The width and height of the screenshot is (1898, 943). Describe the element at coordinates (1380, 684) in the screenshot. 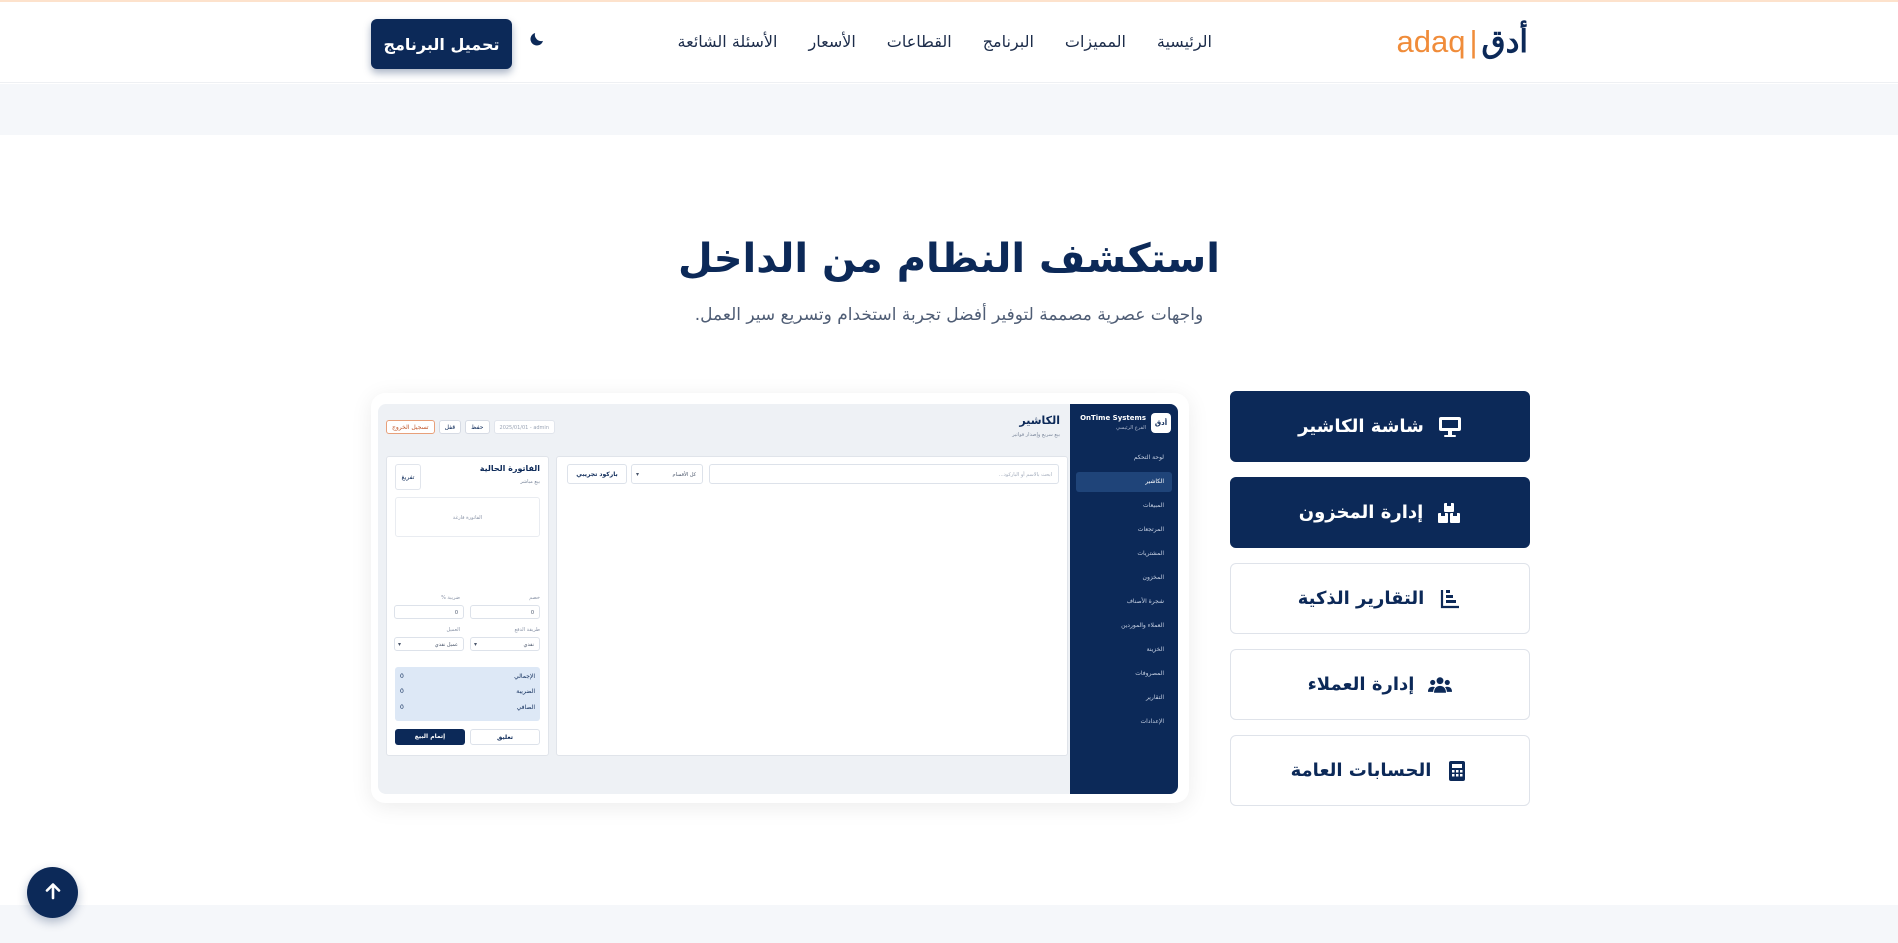

I see `tab-customers: إدارة العملاء` at that location.